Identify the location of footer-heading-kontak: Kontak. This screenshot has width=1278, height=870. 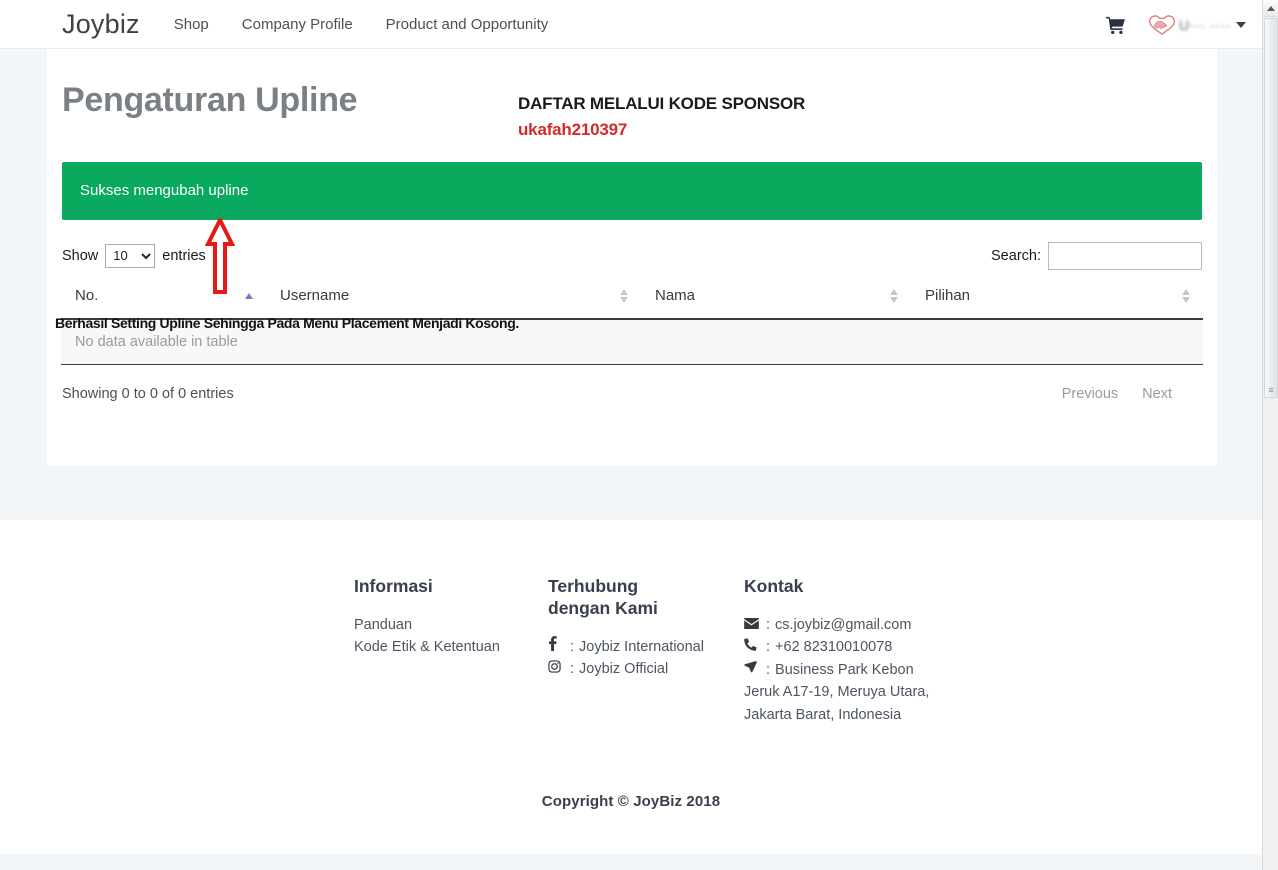
(774, 586).